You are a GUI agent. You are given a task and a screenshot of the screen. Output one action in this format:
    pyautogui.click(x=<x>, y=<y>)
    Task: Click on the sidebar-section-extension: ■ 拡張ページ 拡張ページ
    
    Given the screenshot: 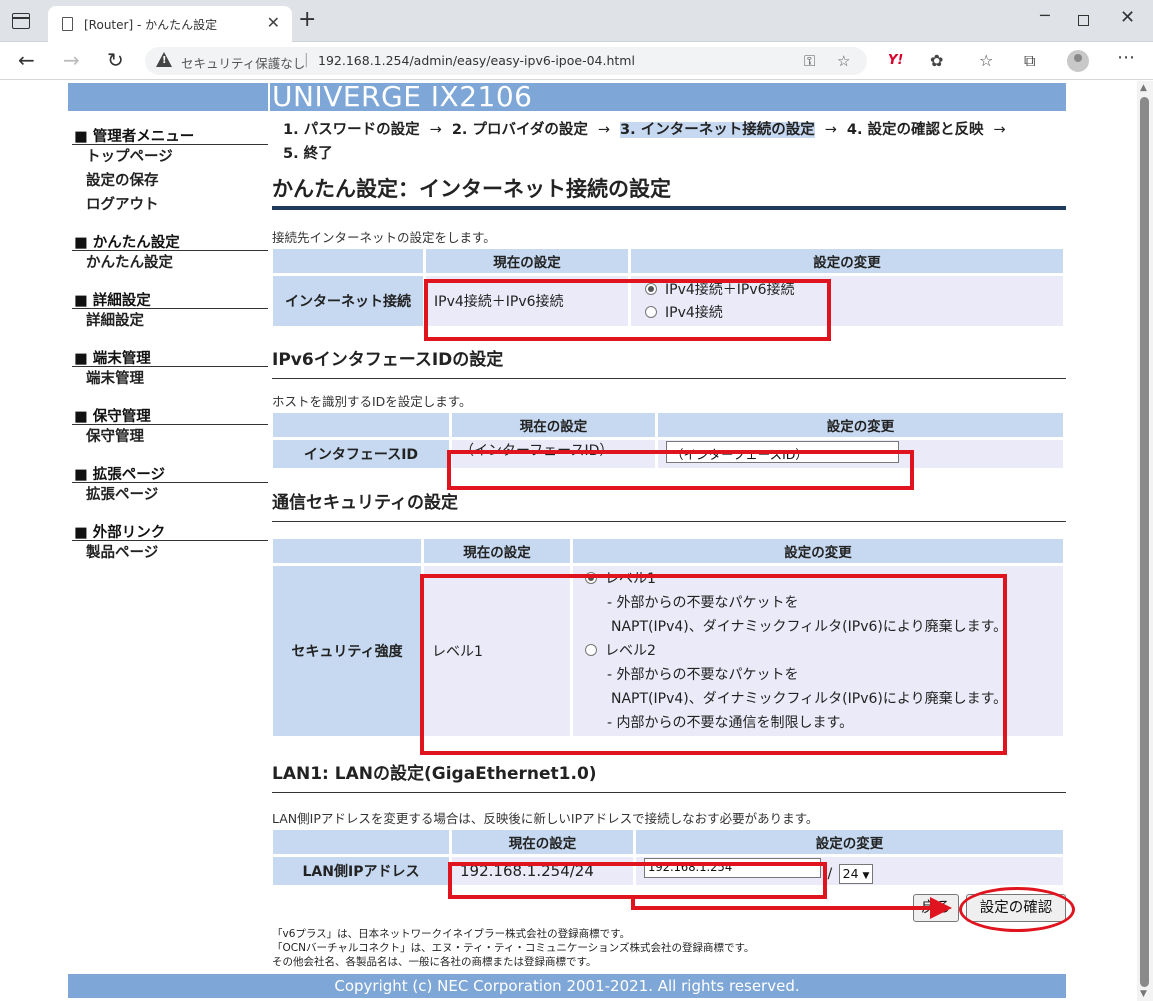 What is the action you would take?
    pyautogui.click(x=170, y=483)
    